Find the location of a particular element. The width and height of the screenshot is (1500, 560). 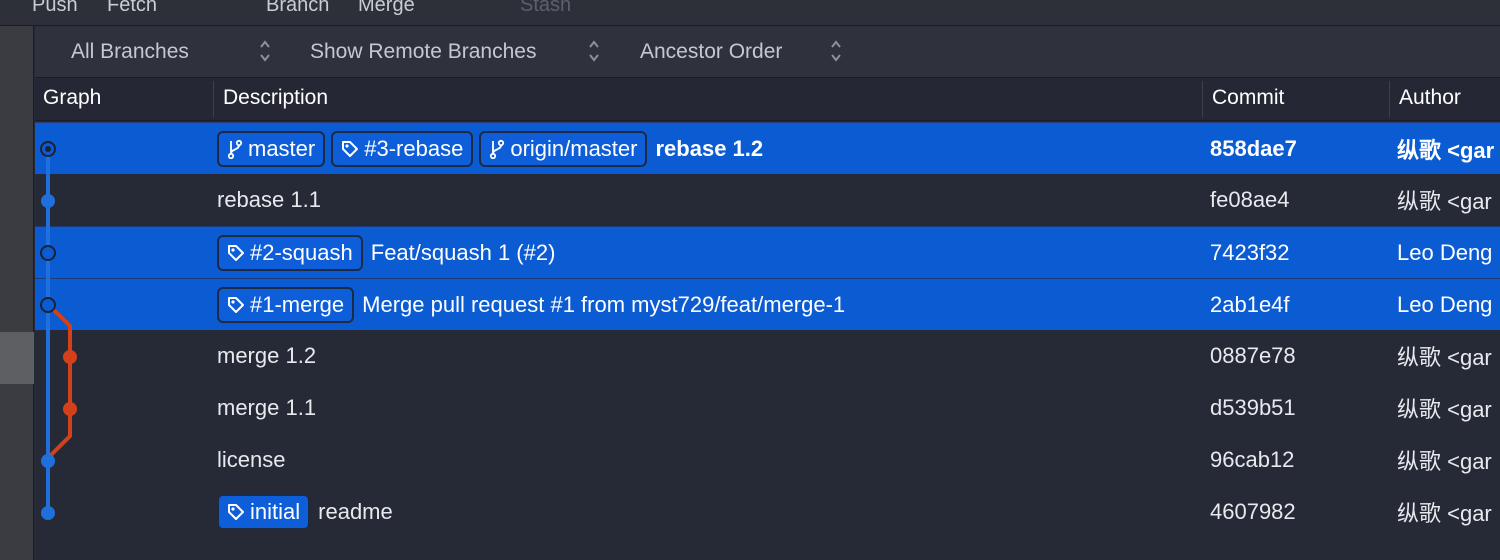

order-filter-label: Ancestor Order is located at coordinates (711, 51).